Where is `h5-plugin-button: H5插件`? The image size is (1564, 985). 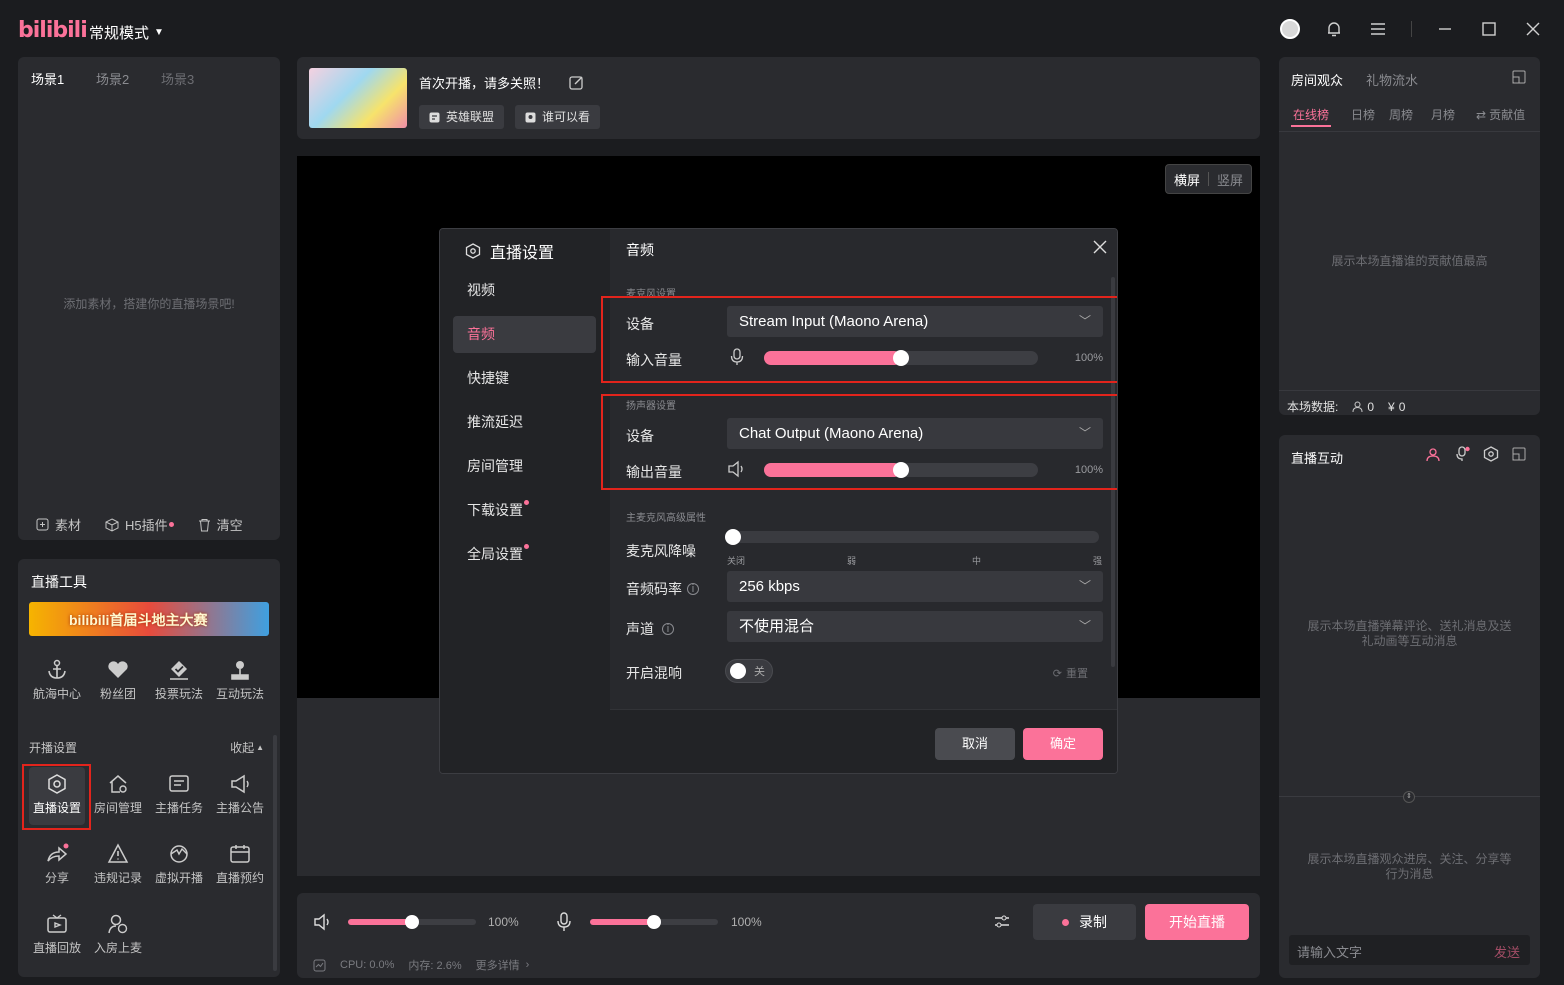 h5-plugin-button: H5插件 is located at coordinates (139, 524).